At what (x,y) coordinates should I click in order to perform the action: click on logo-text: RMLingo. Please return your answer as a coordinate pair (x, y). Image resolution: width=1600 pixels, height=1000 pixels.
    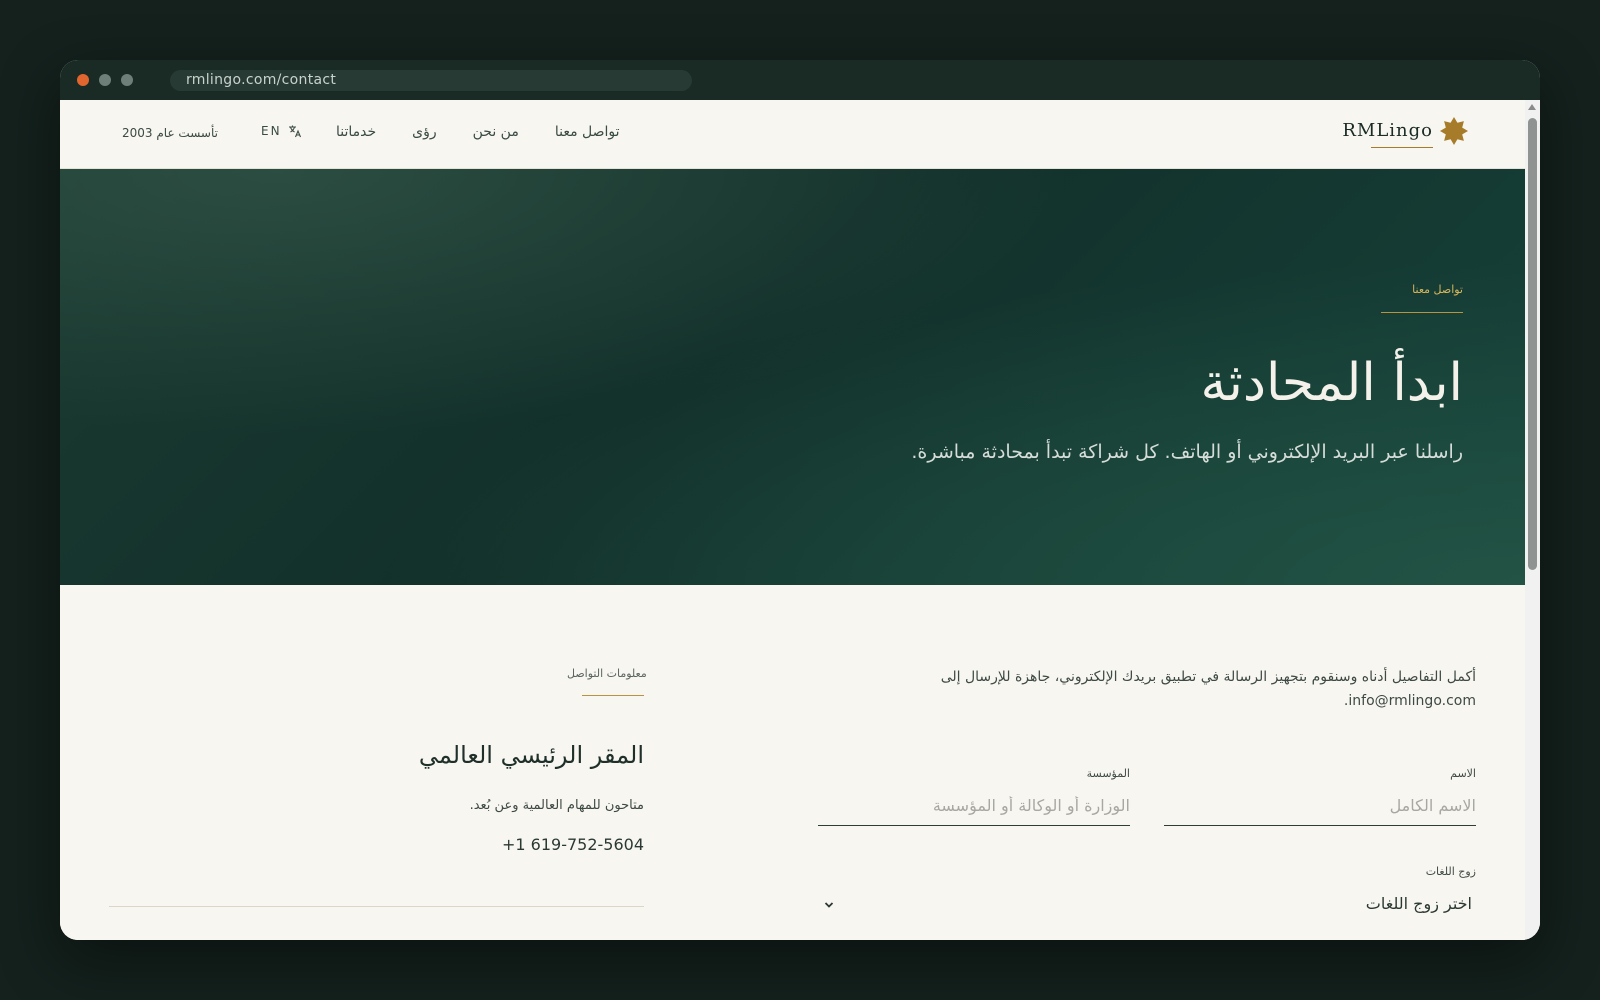
    Looking at the image, I should click on (1387, 130).